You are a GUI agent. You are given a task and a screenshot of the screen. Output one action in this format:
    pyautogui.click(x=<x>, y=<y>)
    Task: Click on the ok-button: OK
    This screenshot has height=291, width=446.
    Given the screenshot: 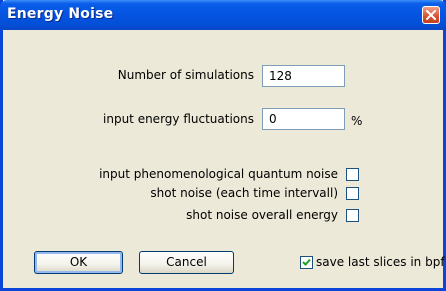 What is the action you would take?
    pyautogui.click(x=78, y=262)
    